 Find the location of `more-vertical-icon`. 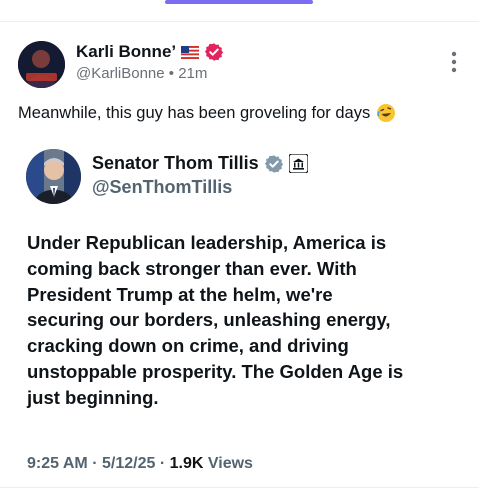

more-vertical-icon is located at coordinates (454, 62).